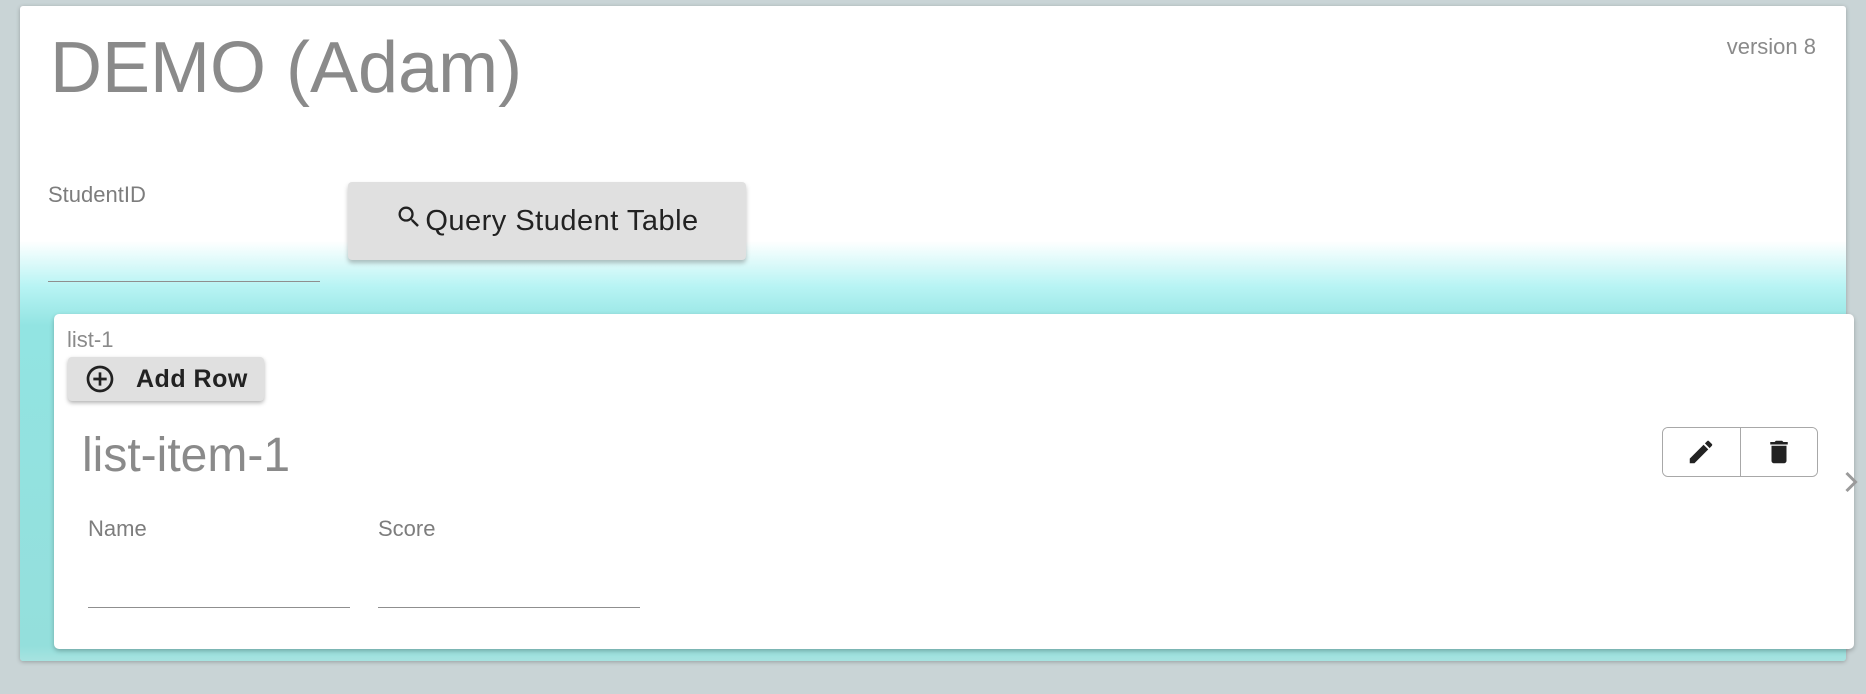  I want to click on edit-button, so click(1701, 452).